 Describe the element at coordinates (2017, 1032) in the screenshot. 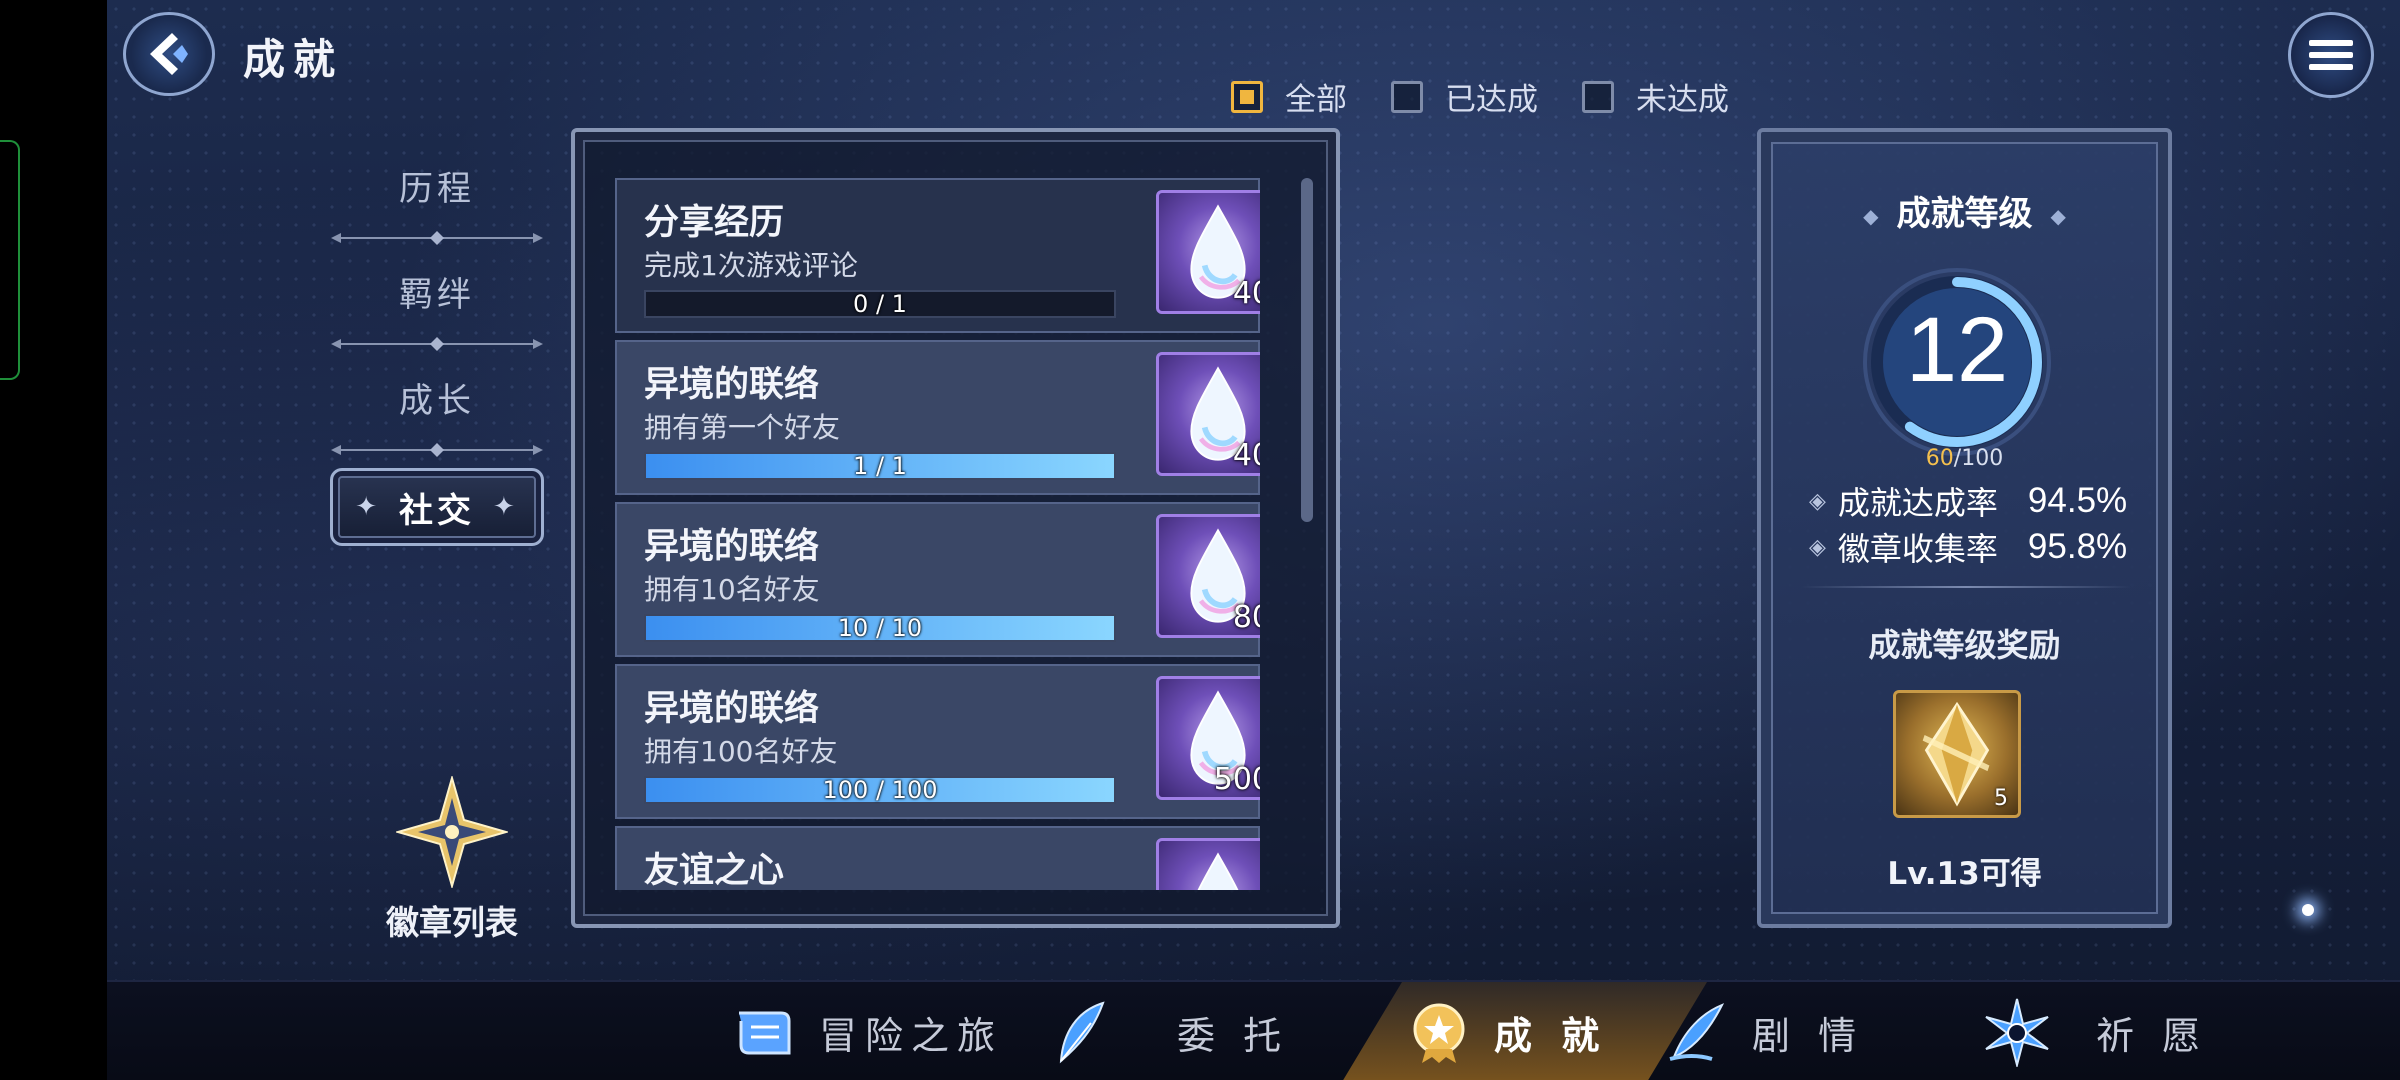

I see `starburst-icon` at that location.